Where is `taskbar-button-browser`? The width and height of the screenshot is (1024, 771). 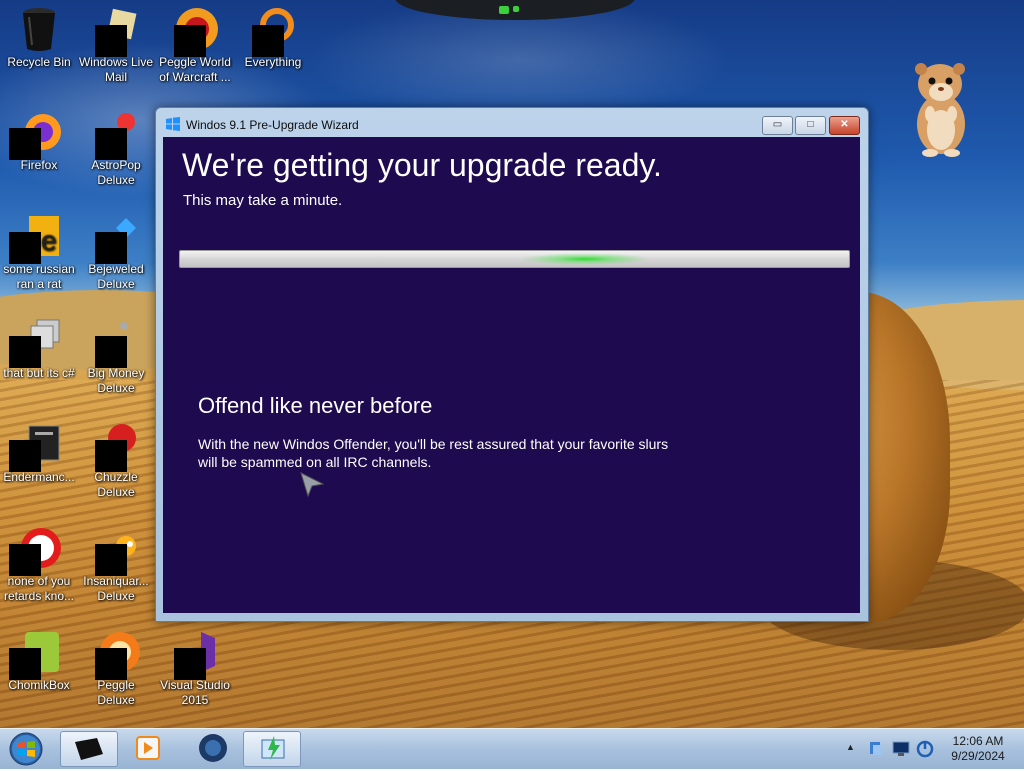 taskbar-button-browser is located at coordinates (213, 748).